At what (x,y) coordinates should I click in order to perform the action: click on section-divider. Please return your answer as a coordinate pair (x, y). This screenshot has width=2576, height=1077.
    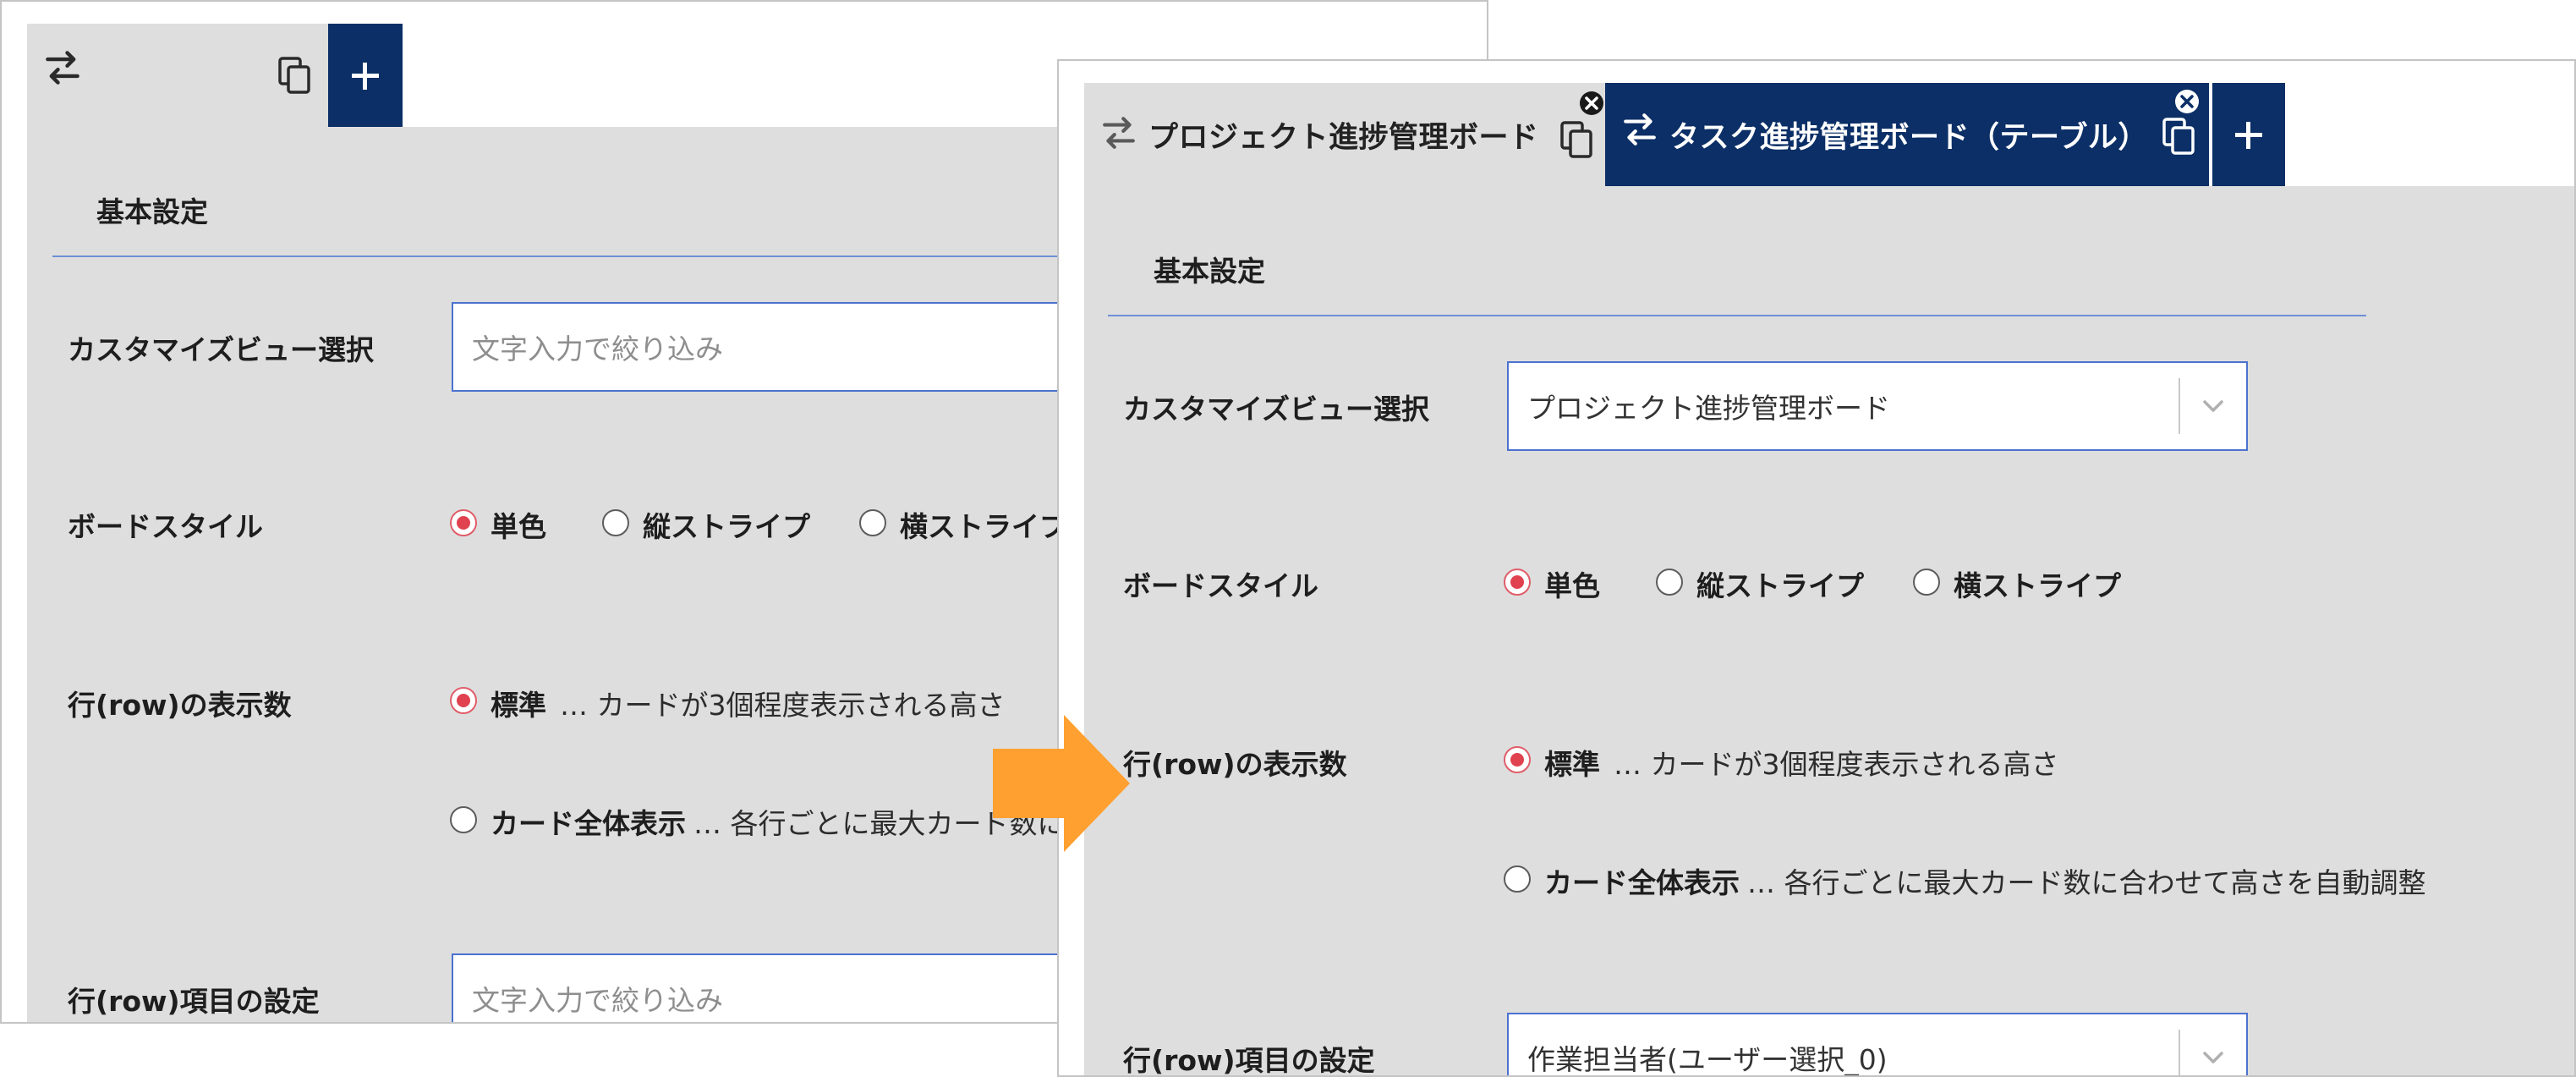
    Looking at the image, I should click on (1737, 315).